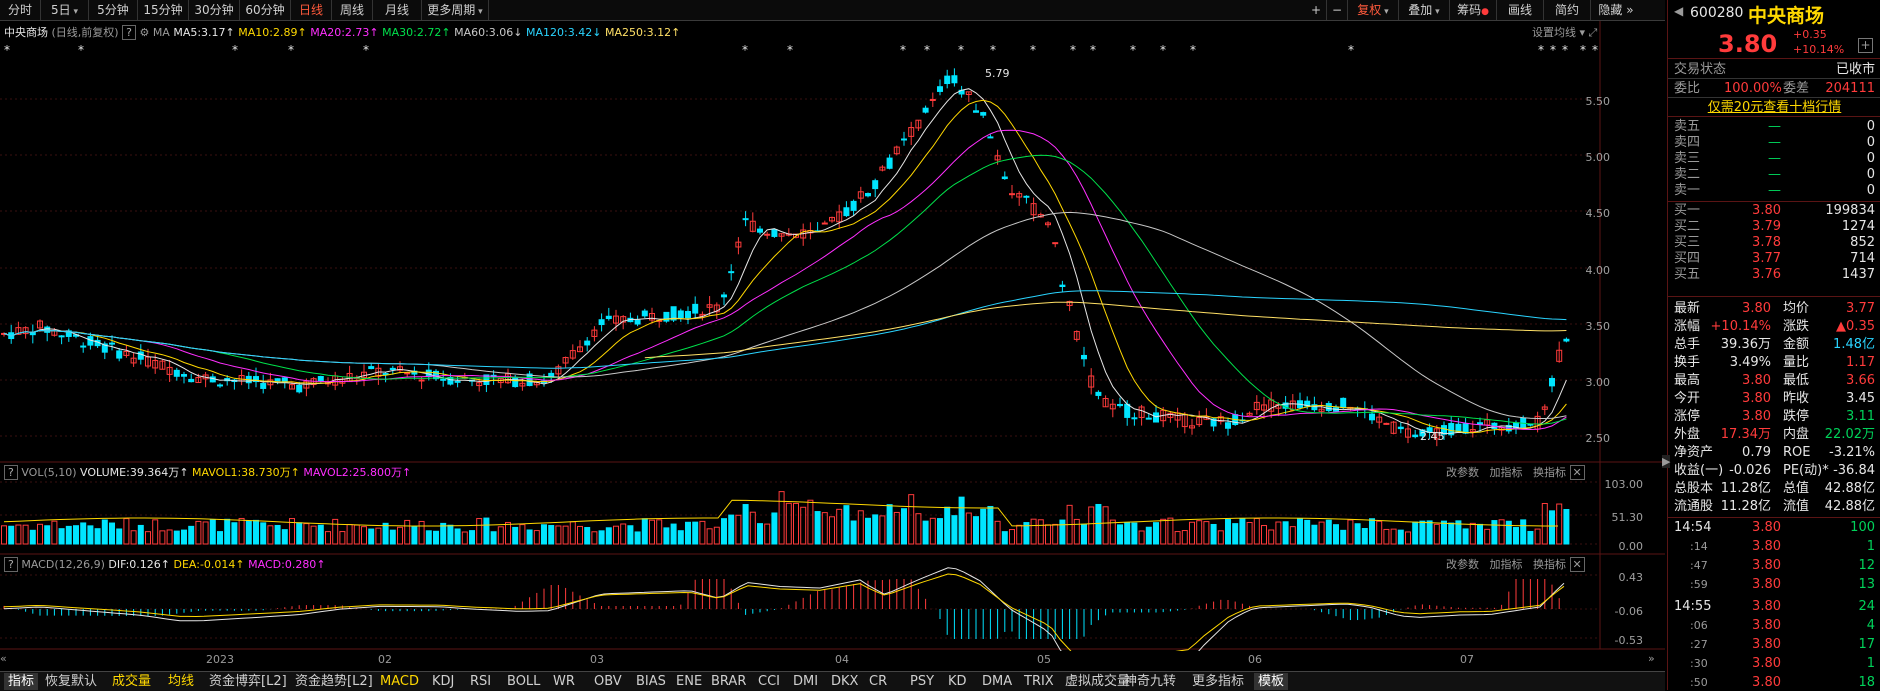  Describe the element at coordinates (352, 10) in the screenshot. I see `period-tab-weekly: 周线` at that location.